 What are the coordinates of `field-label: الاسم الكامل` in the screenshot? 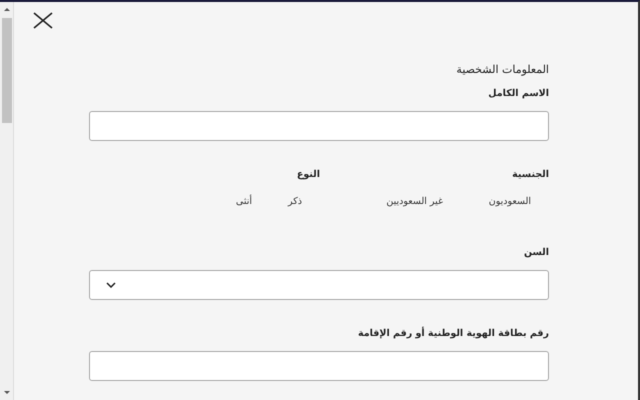 It's located at (518, 93).